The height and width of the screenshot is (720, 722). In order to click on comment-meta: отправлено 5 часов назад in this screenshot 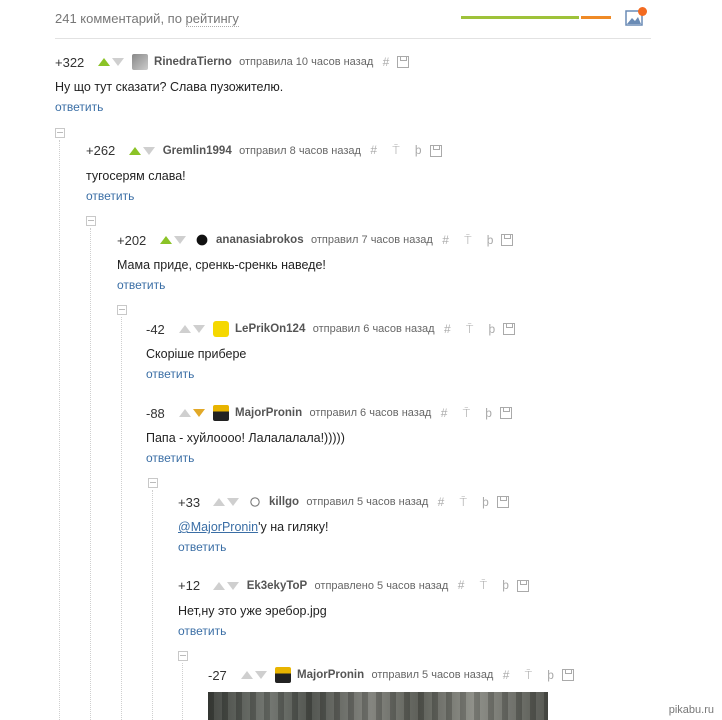, I will do `click(381, 585)`.